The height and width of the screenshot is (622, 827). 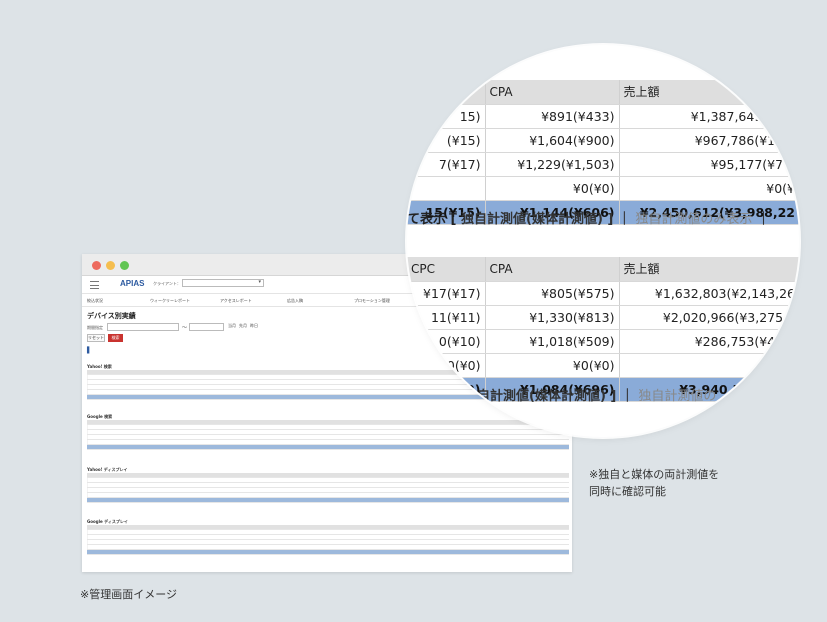 I want to click on hamburger-menu-icon, so click(x=94, y=285).